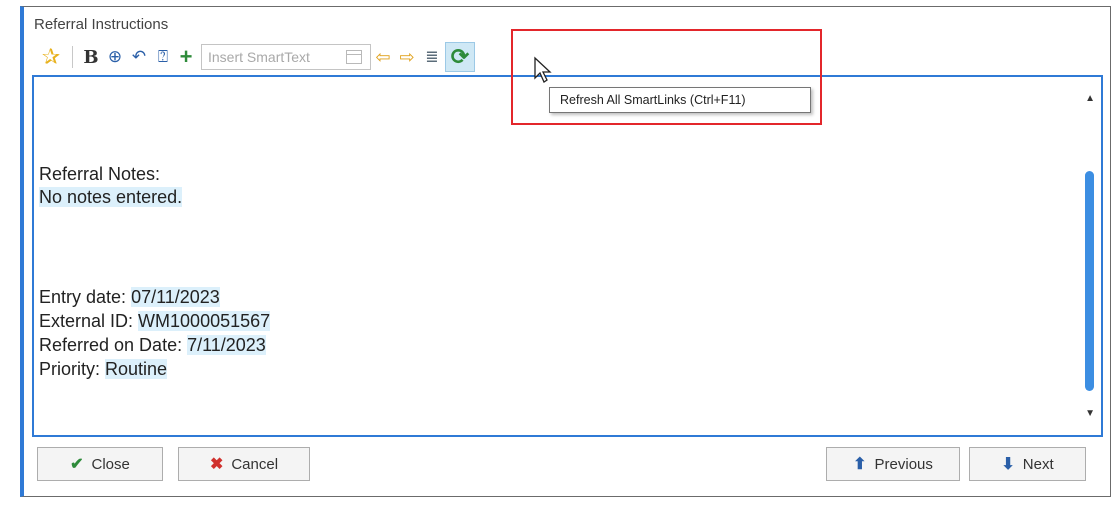  What do you see at coordinates (136, 369) in the screenshot?
I see `priority-value: Routine` at bounding box center [136, 369].